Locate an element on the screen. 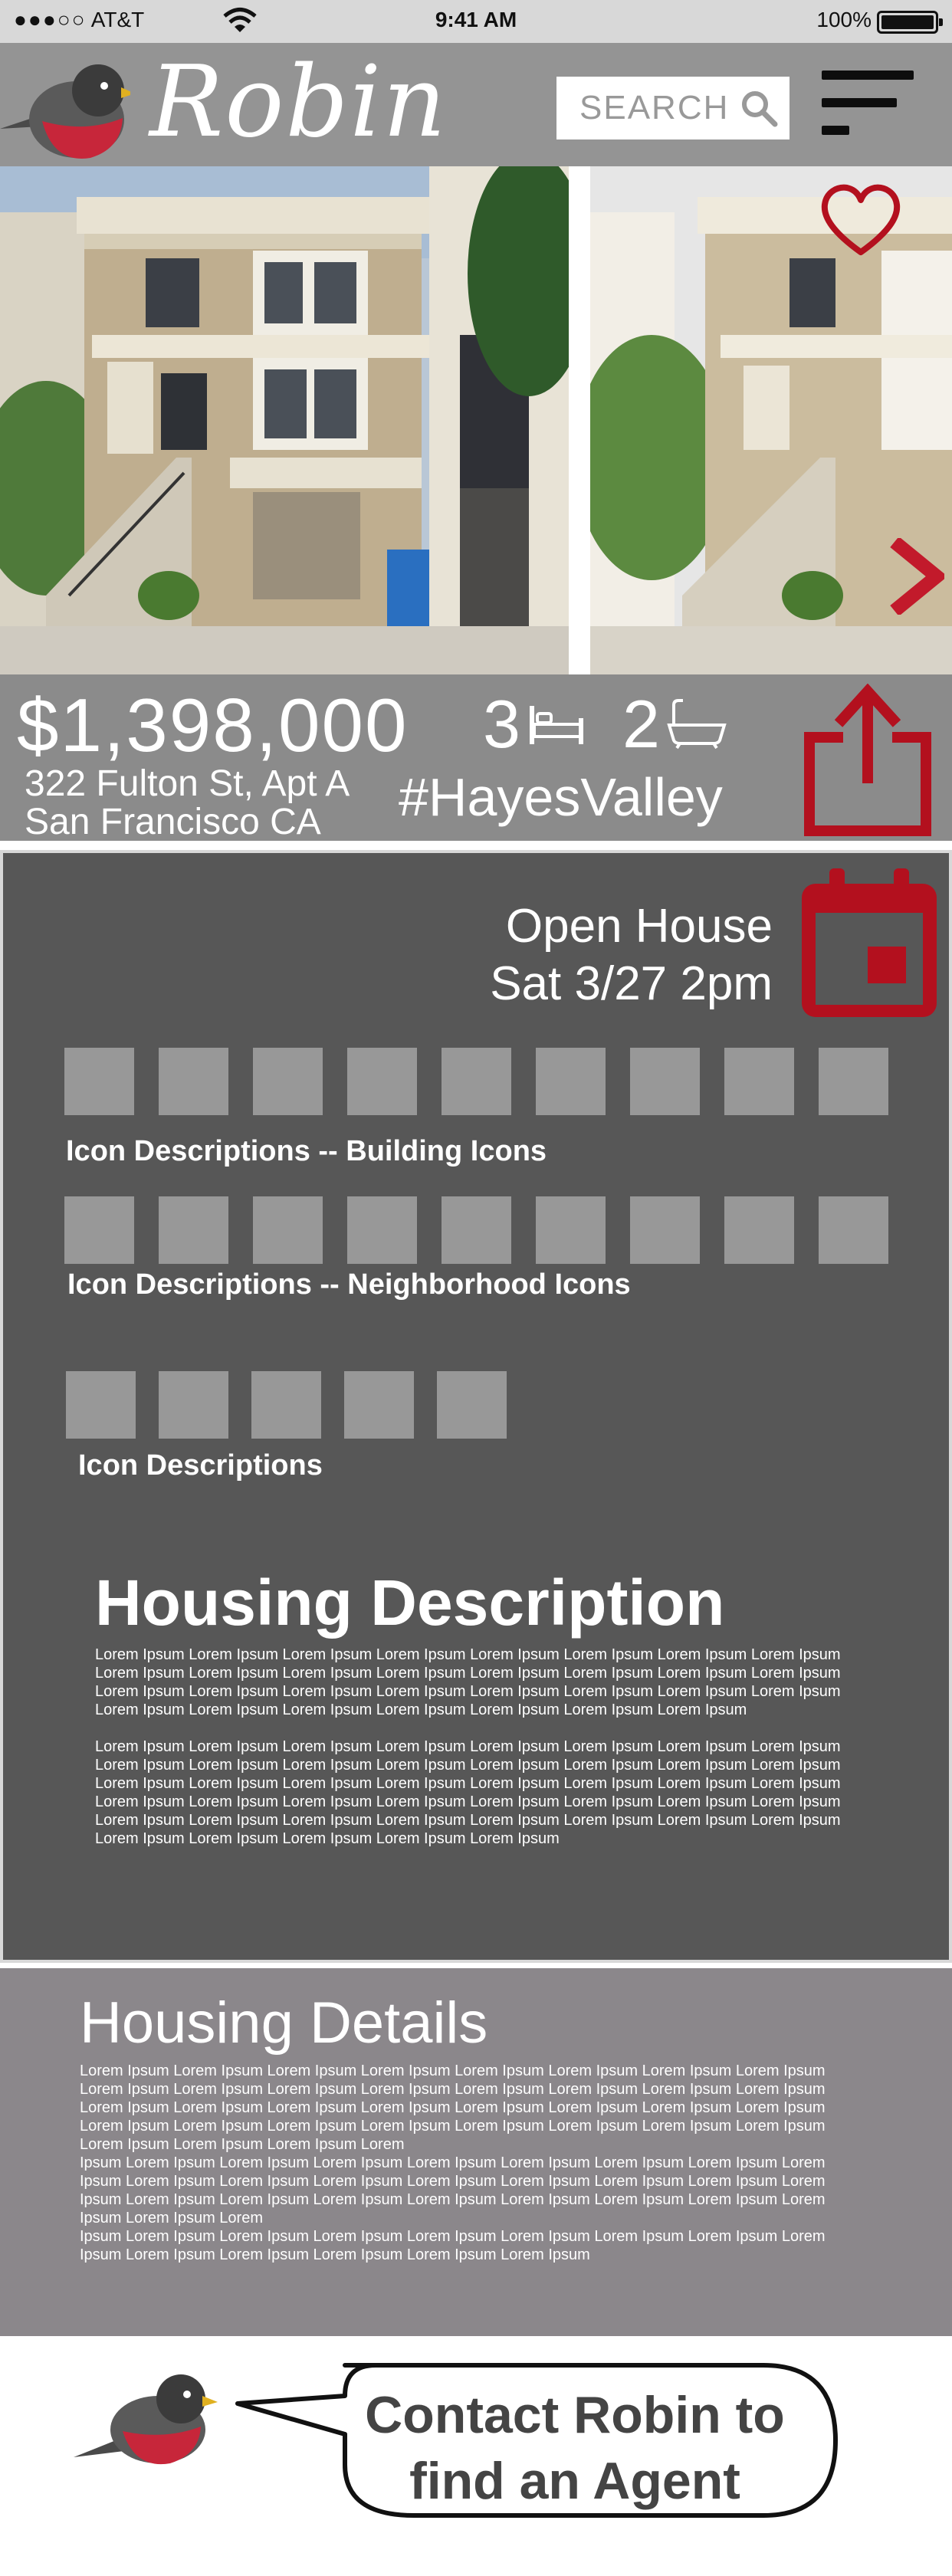 The image size is (952, 2576). hamburger-menu-icon is located at coordinates (868, 105).